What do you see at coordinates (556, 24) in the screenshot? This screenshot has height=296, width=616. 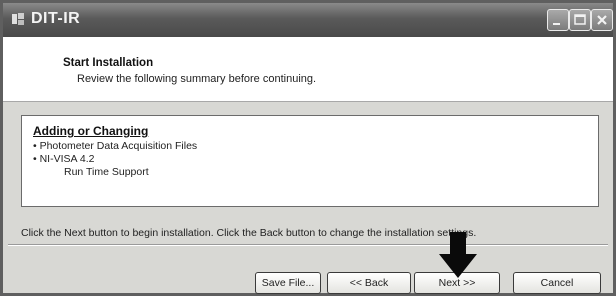 I see `minimize-icon` at bounding box center [556, 24].